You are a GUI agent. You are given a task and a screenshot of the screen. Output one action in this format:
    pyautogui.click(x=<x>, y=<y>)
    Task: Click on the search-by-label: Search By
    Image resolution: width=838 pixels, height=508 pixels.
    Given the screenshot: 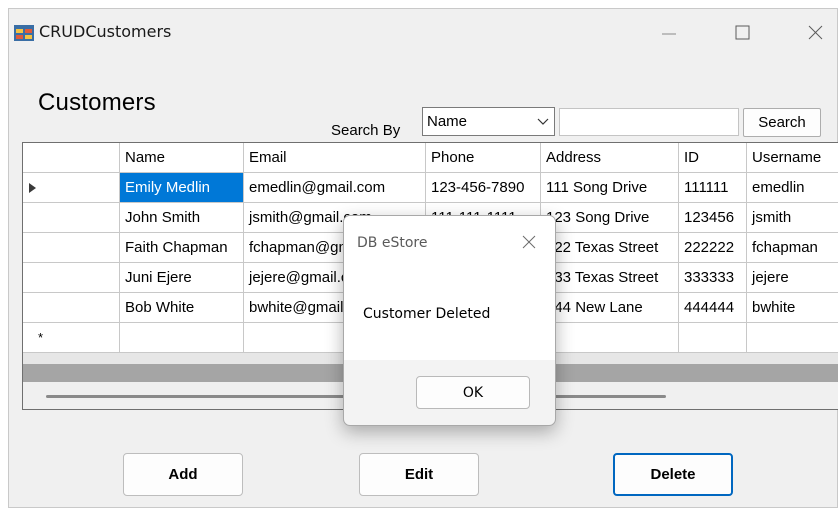 What is the action you would take?
    pyautogui.click(x=366, y=130)
    